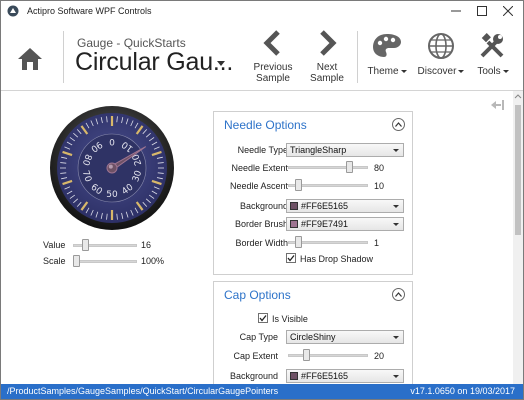  I want to click on needle-ascent-label: Needle Ascent, so click(258, 186).